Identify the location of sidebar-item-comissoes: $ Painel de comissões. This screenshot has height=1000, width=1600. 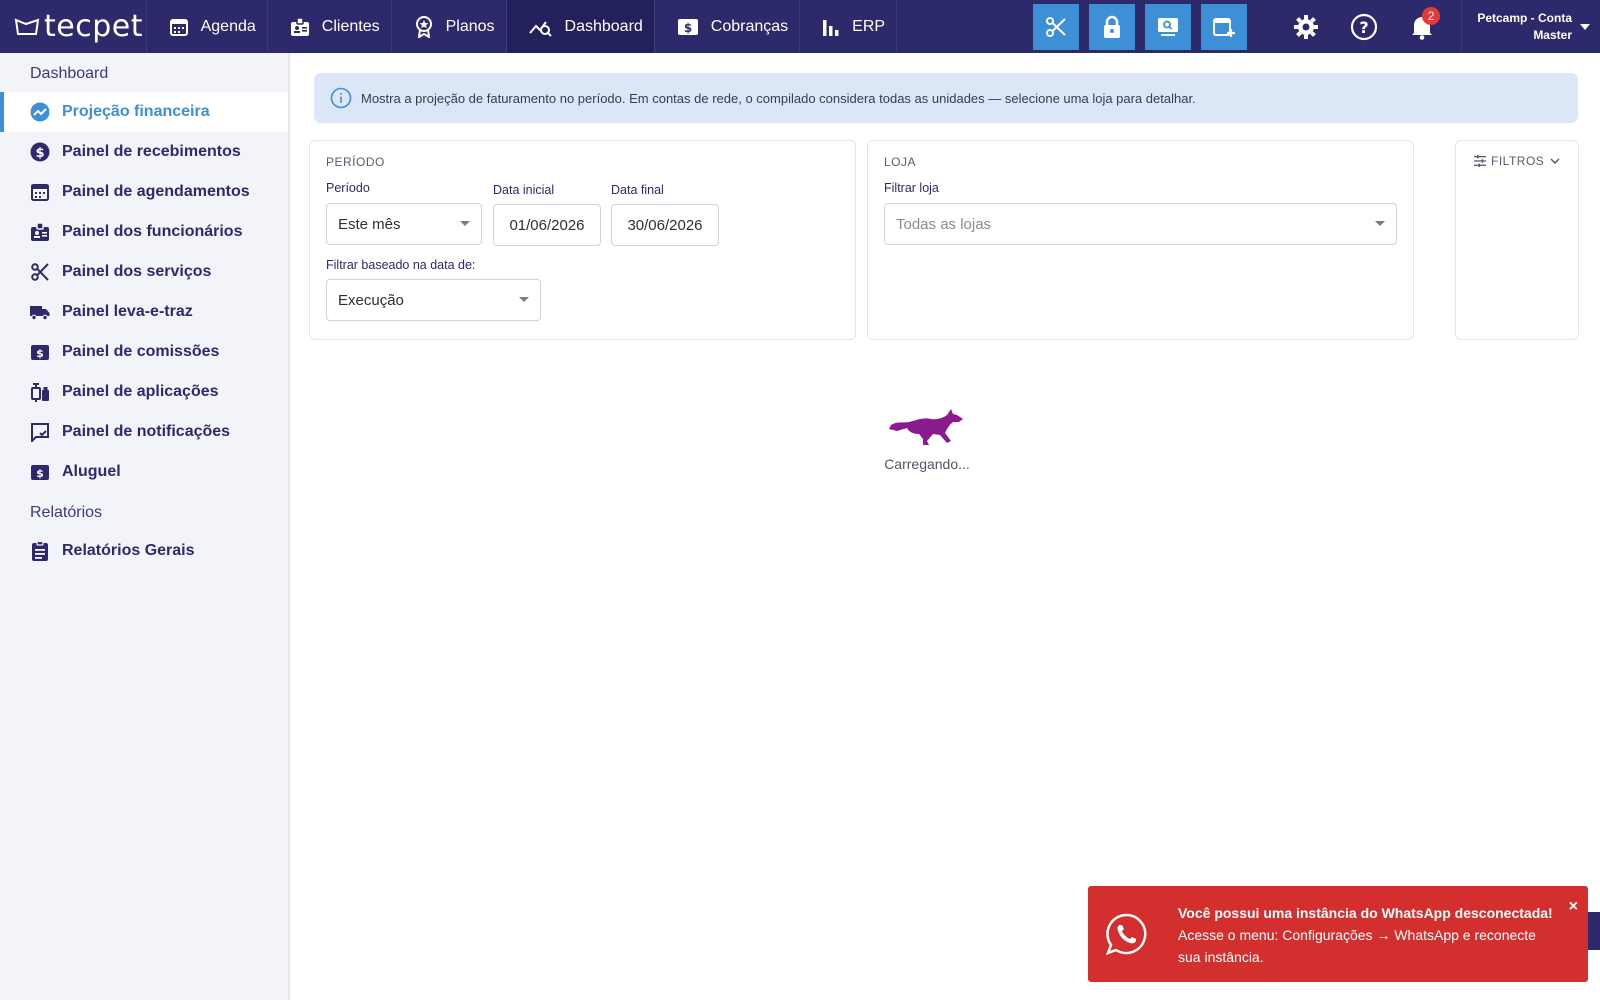
(144, 352).